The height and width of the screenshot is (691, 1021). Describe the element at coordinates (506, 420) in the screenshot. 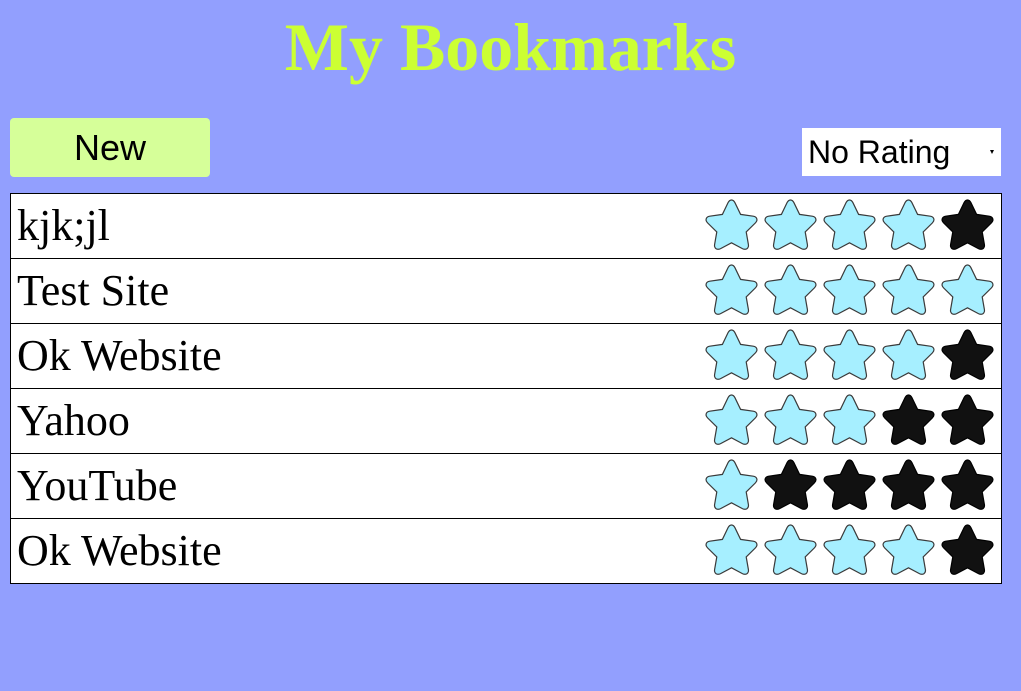

I see `bookmark-row: Yahoo` at that location.